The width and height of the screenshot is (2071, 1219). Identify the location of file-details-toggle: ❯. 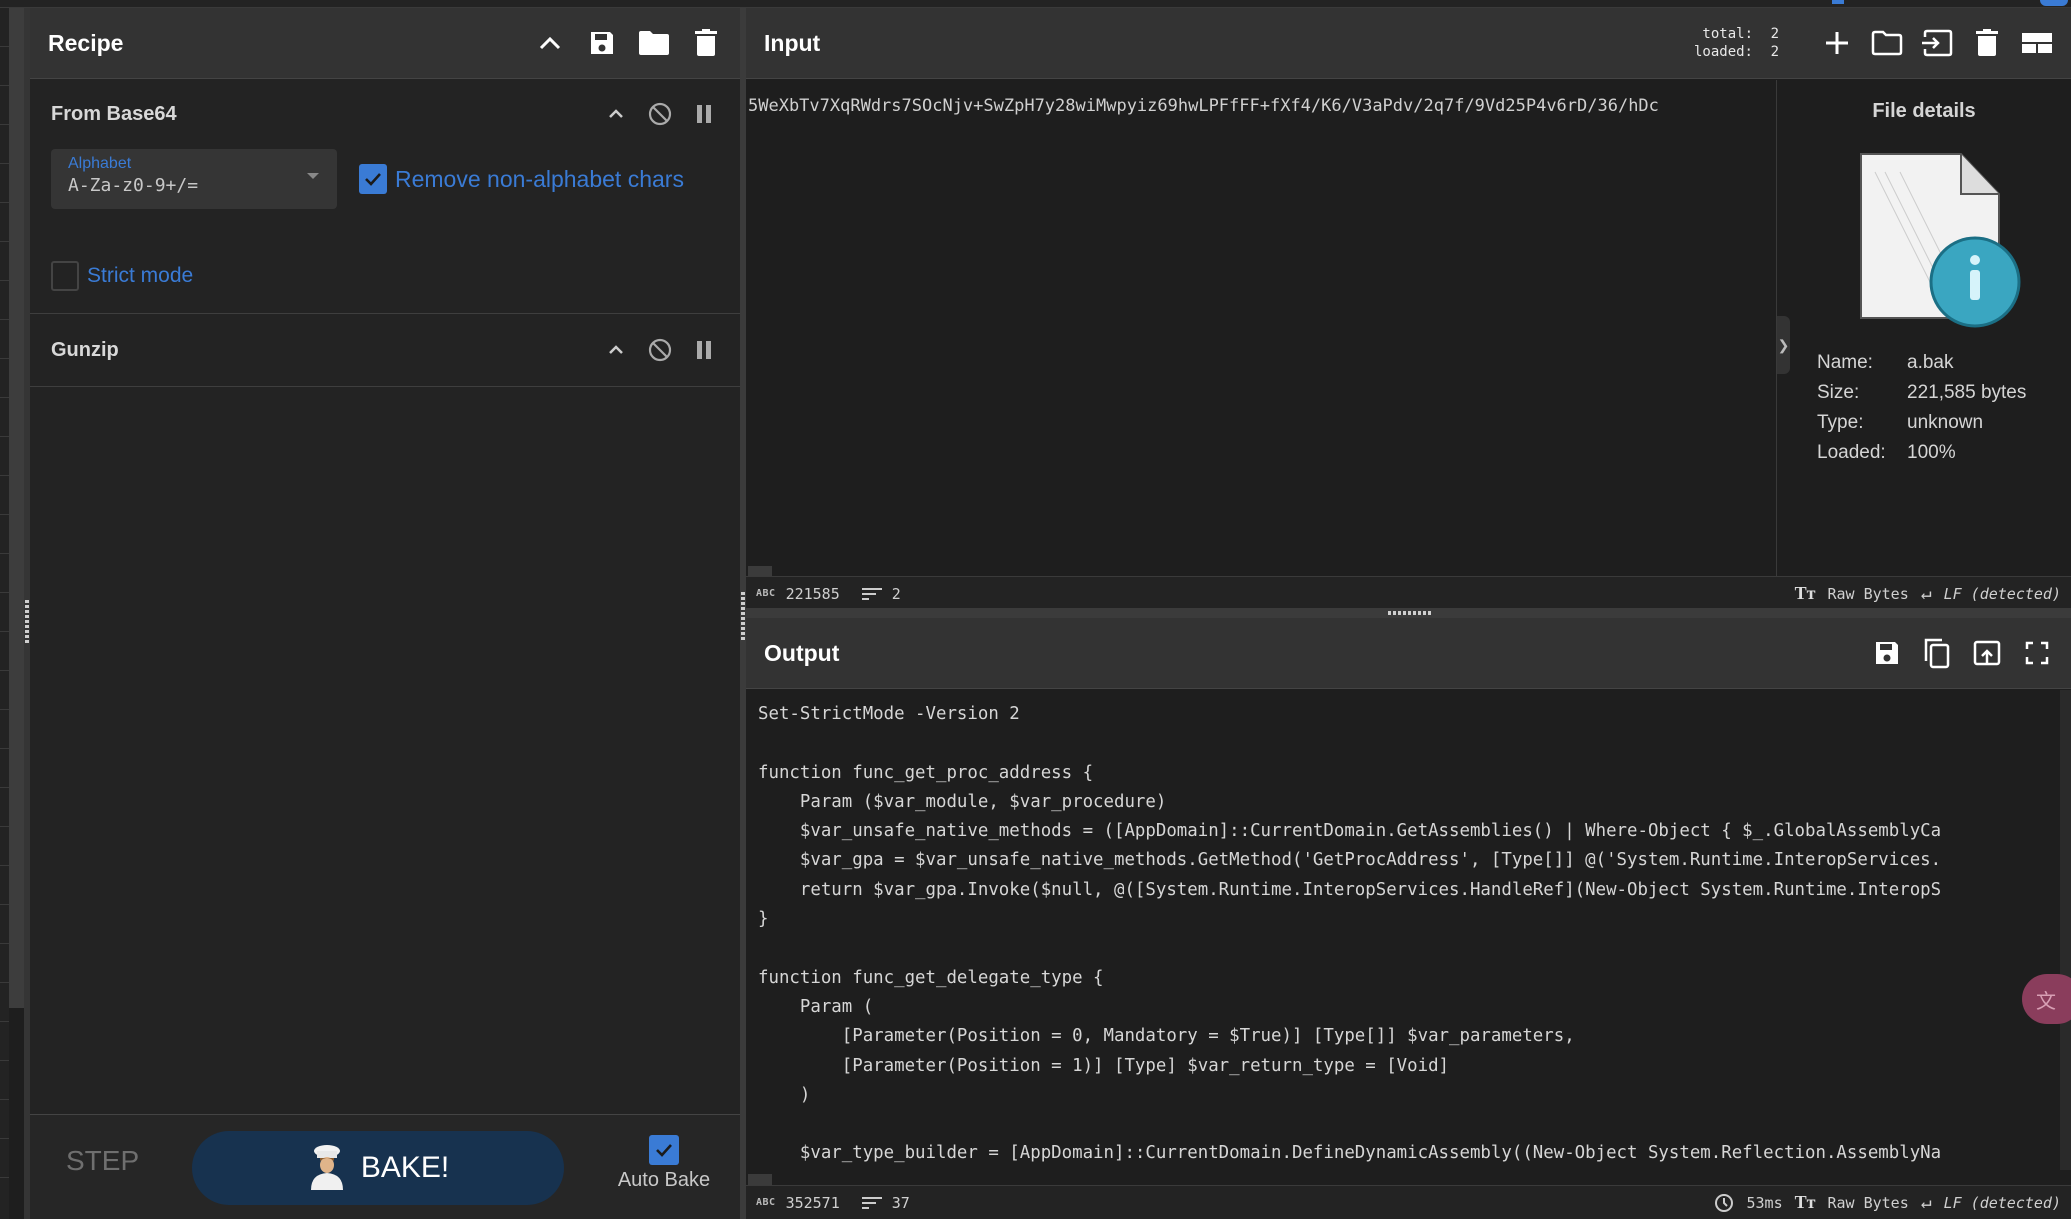
(1783, 345).